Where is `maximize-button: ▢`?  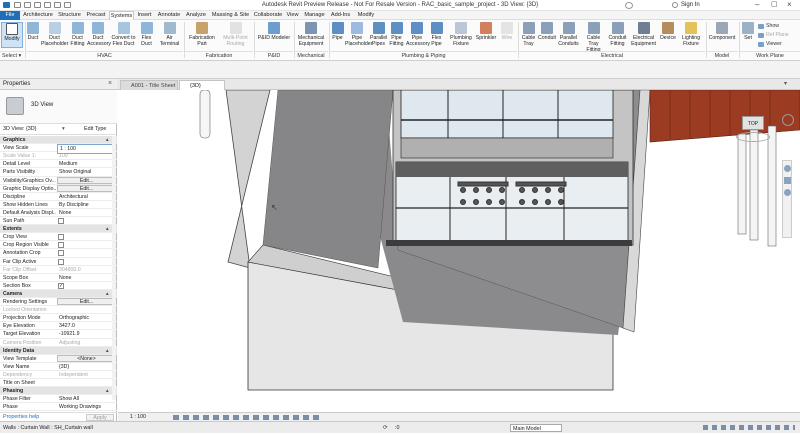 maximize-button: ▢ is located at coordinates (774, 4).